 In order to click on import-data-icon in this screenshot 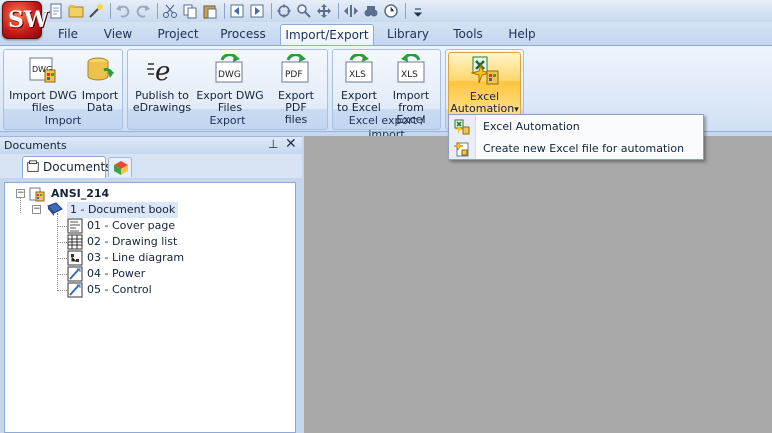, I will do `click(100, 69)`.